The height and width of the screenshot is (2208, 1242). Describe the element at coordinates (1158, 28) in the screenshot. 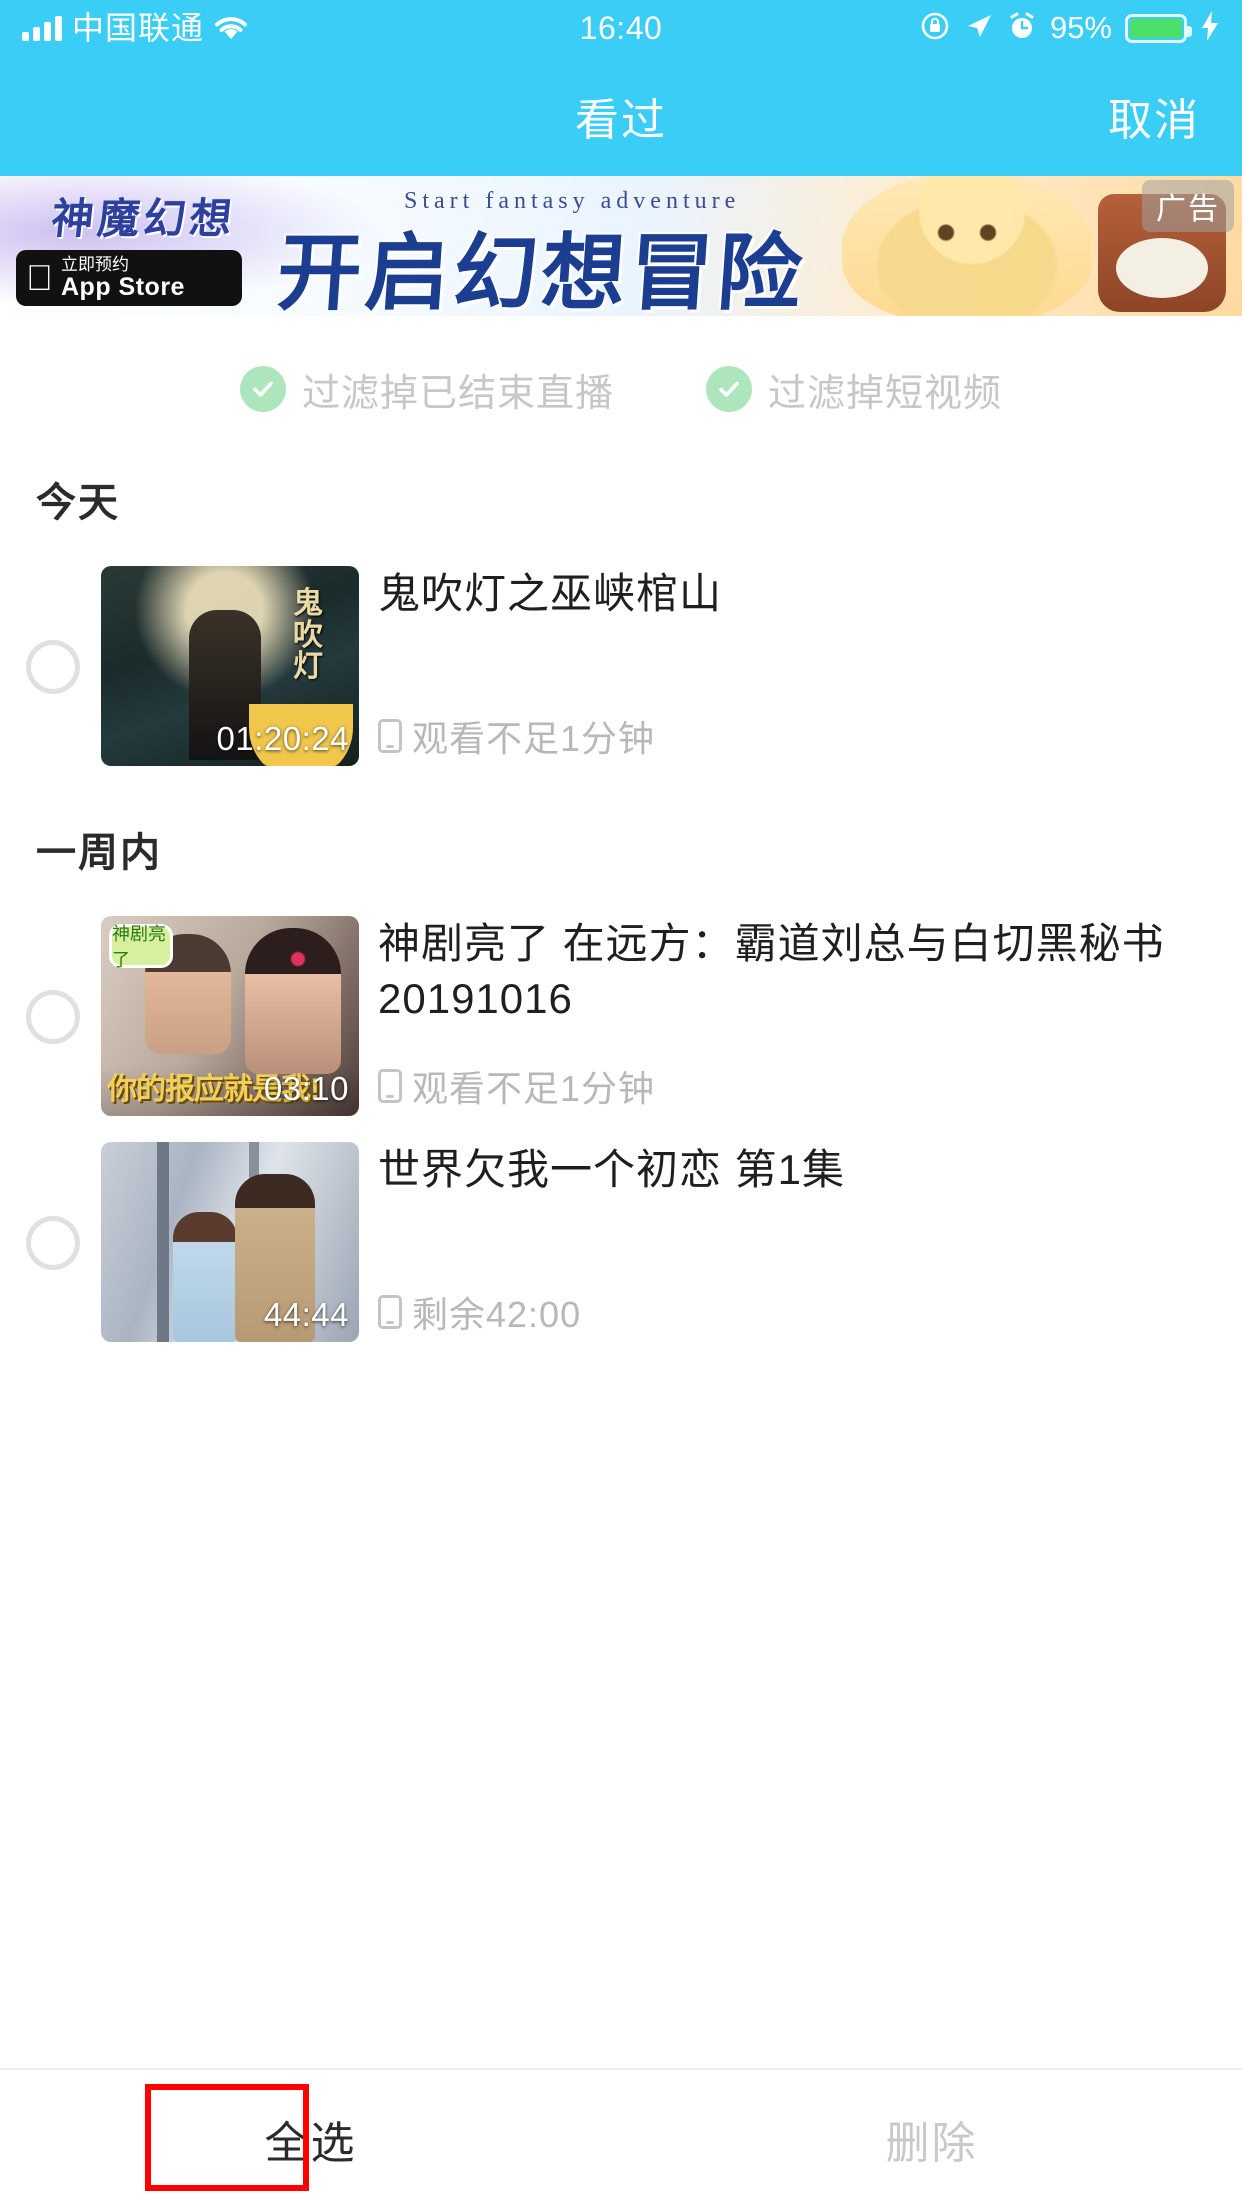

I see `battery-icon` at that location.